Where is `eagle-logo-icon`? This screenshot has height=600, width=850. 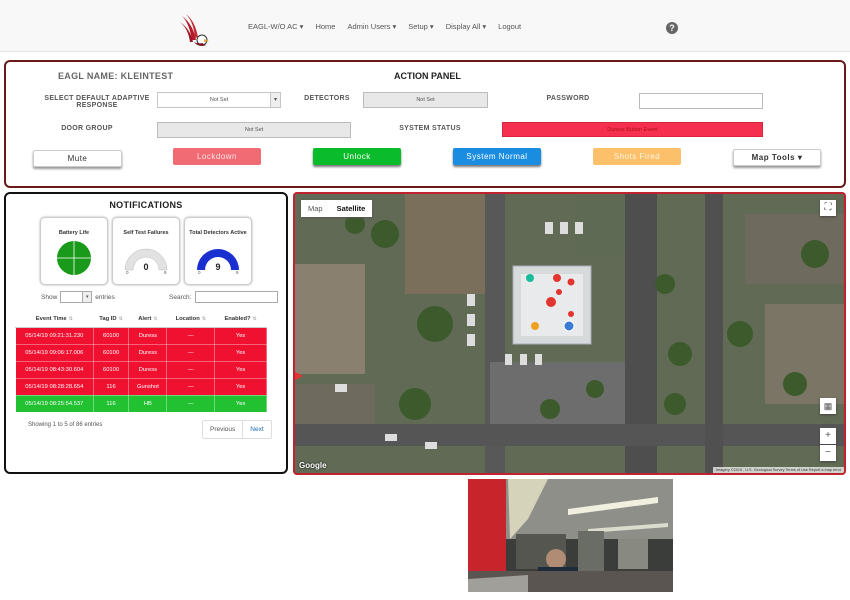
eagle-logo-icon is located at coordinates (195, 30).